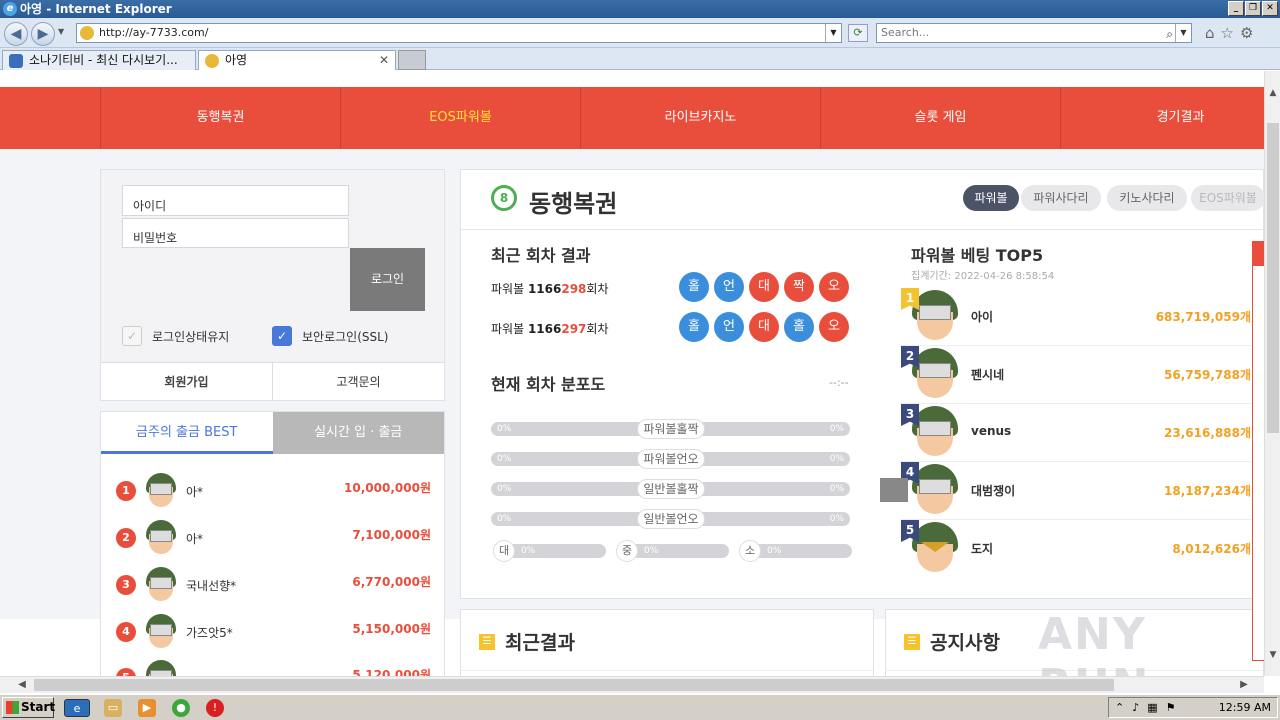 This screenshot has height=720, width=1280. I want to click on floating-grid-icon, so click(894, 490).